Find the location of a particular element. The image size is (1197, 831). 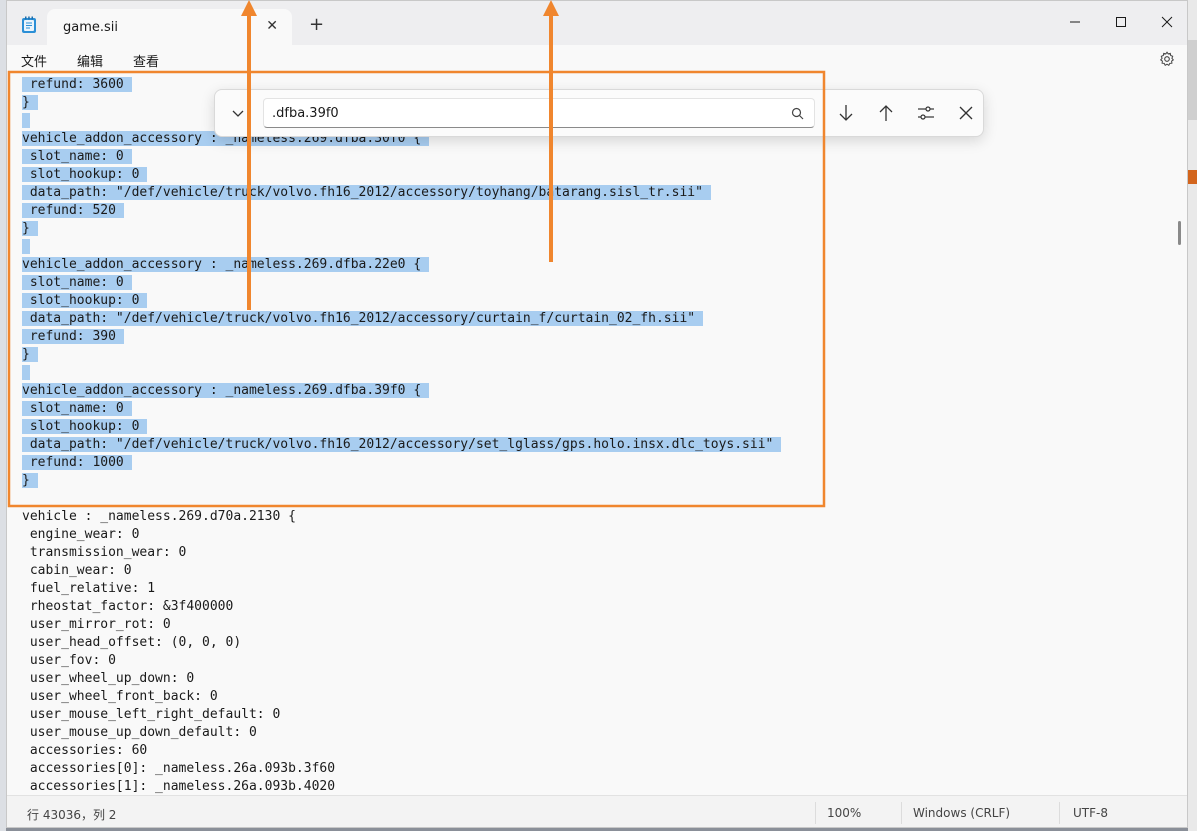

code-line-text: refund: 1000 is located at coordinates (77, 462).